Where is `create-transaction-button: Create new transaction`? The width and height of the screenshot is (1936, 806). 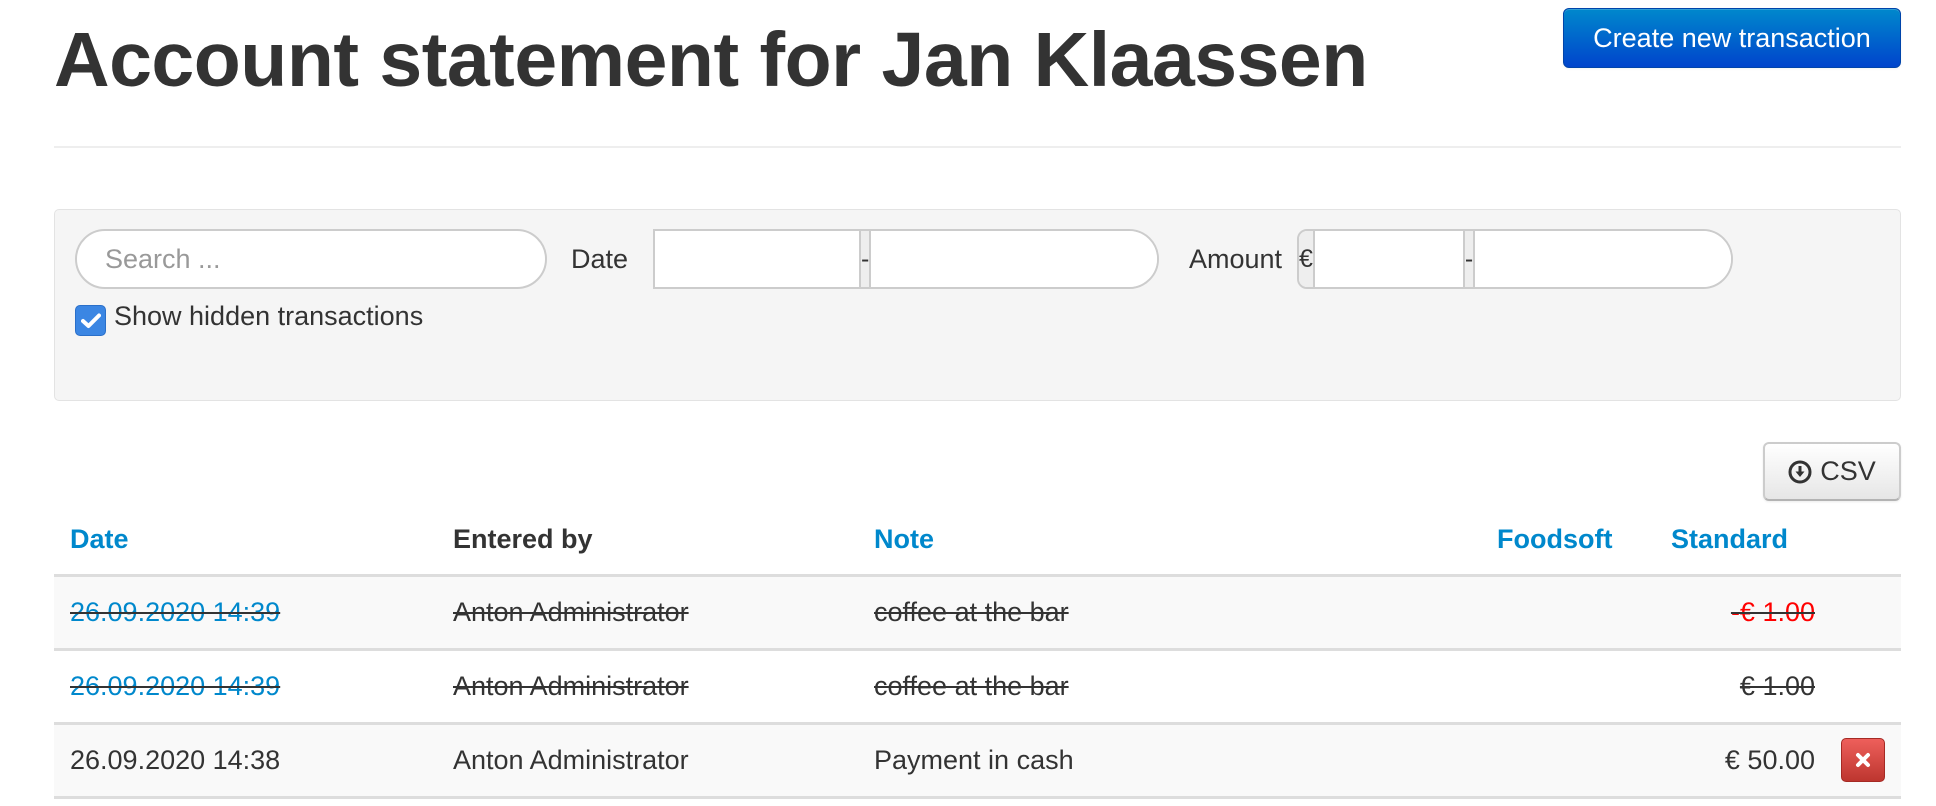 create-transaction-button: Create new transaction is located at coordinates (1732, 38).